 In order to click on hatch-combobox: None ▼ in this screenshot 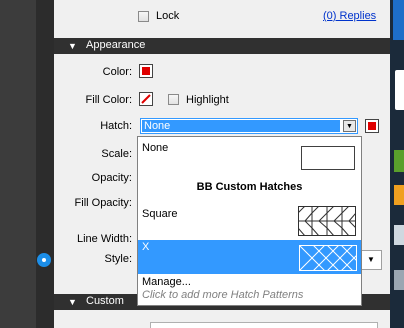, I will do `click(249, 126)`.